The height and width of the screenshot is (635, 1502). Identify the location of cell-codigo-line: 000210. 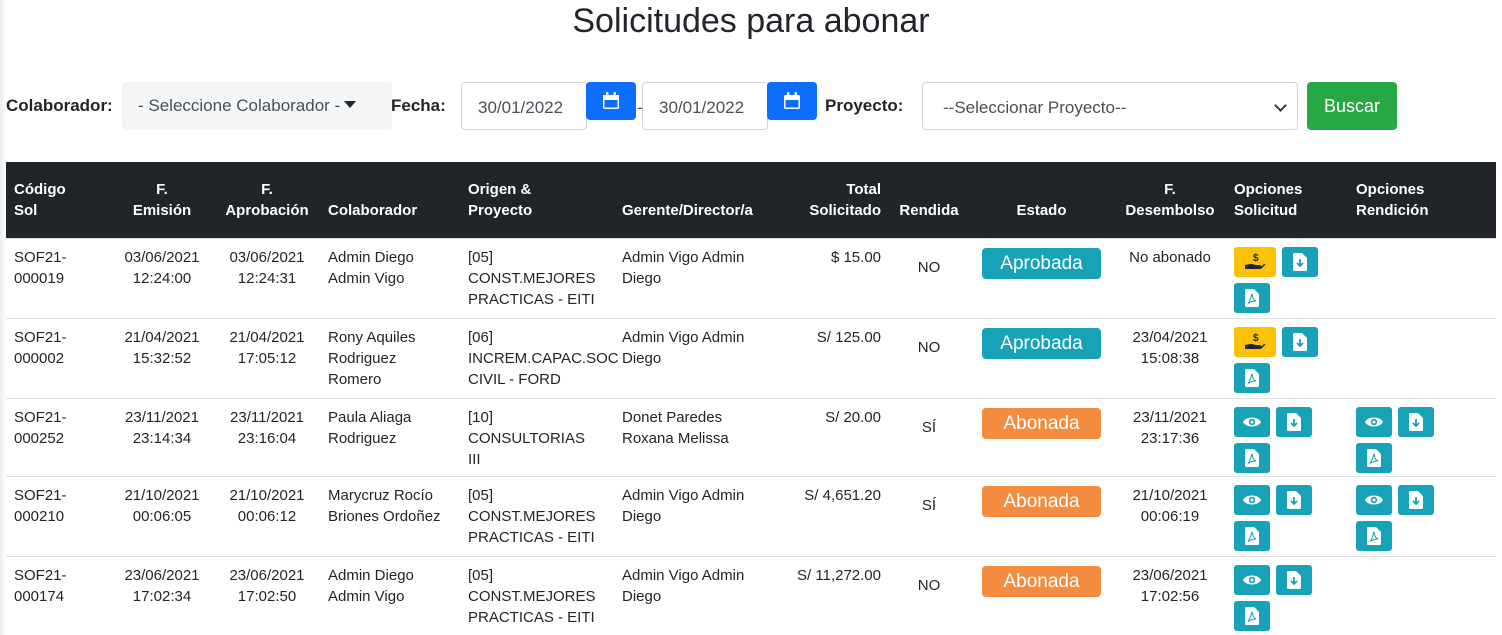
(39, 516).